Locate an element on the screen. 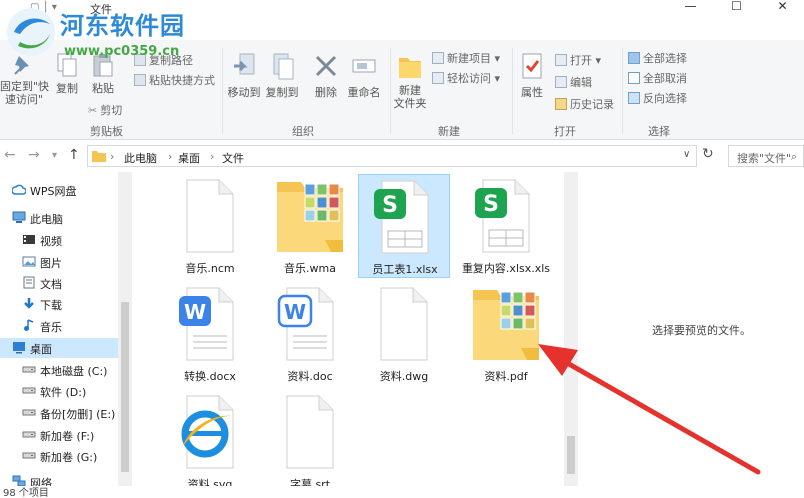 Image resolution: width=804 pixels, height=498 pixels. nav-item: 新加卷 (F:) is located at coordinates (59, 435).